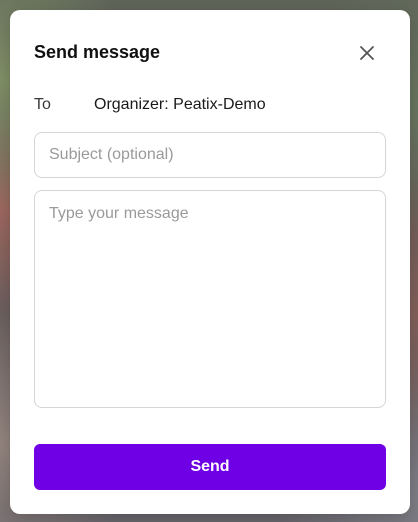 The height and width of the screenshot is (522, 418). Describe the element at coordinates (97, 52) in the screenshot. I see `dialog-title: Send message` at that location.